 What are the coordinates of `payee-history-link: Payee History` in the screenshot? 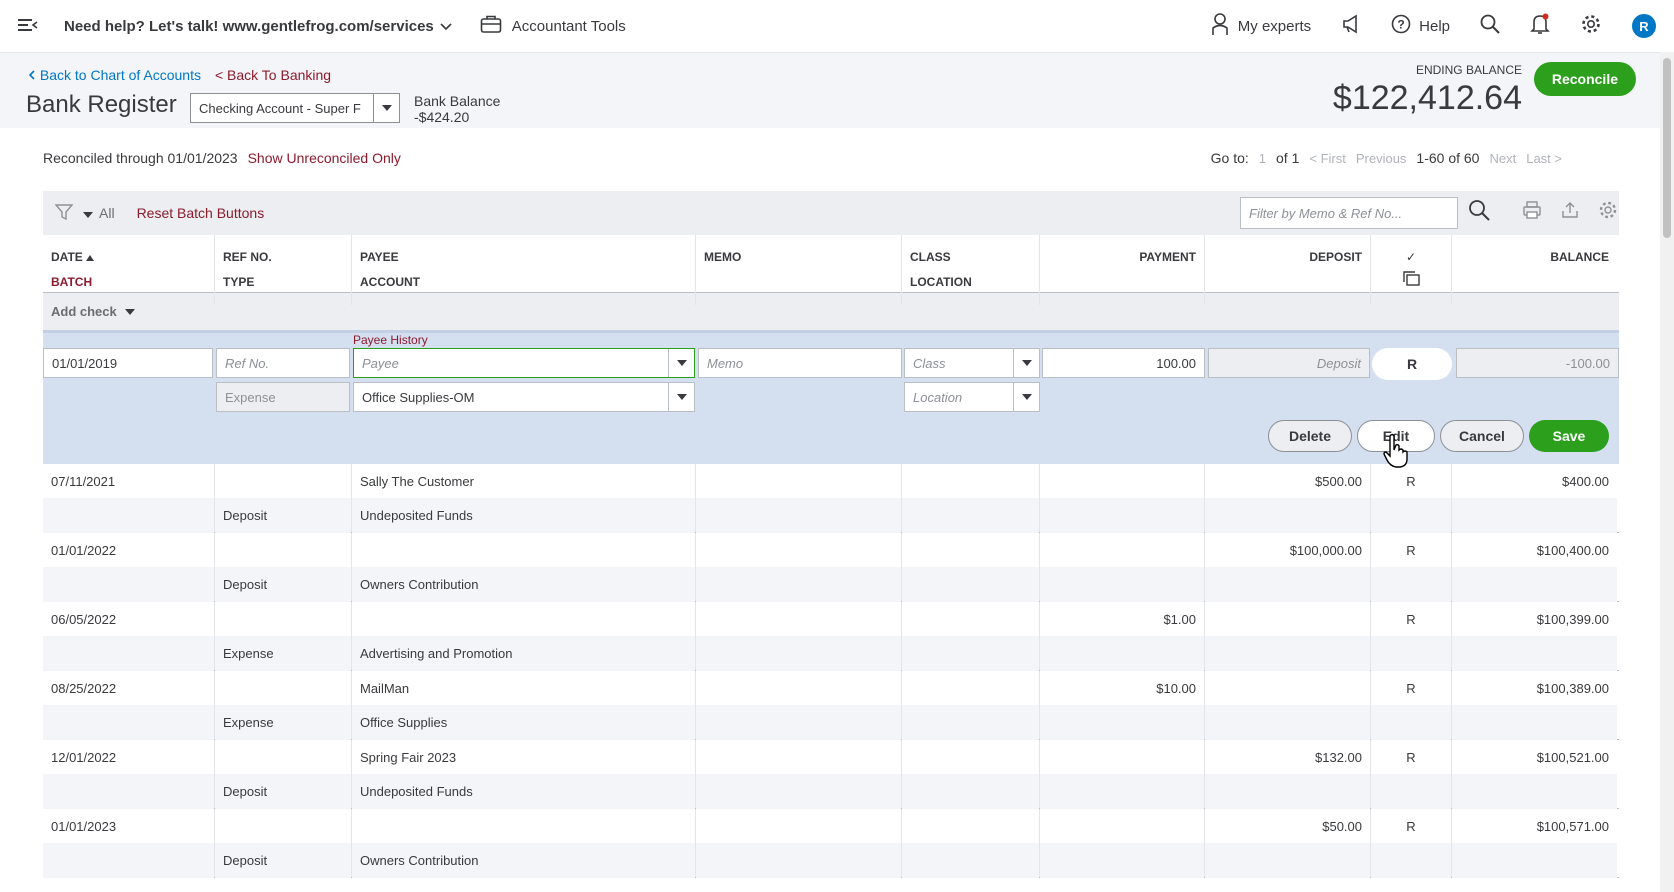 It's located at (390, 340).